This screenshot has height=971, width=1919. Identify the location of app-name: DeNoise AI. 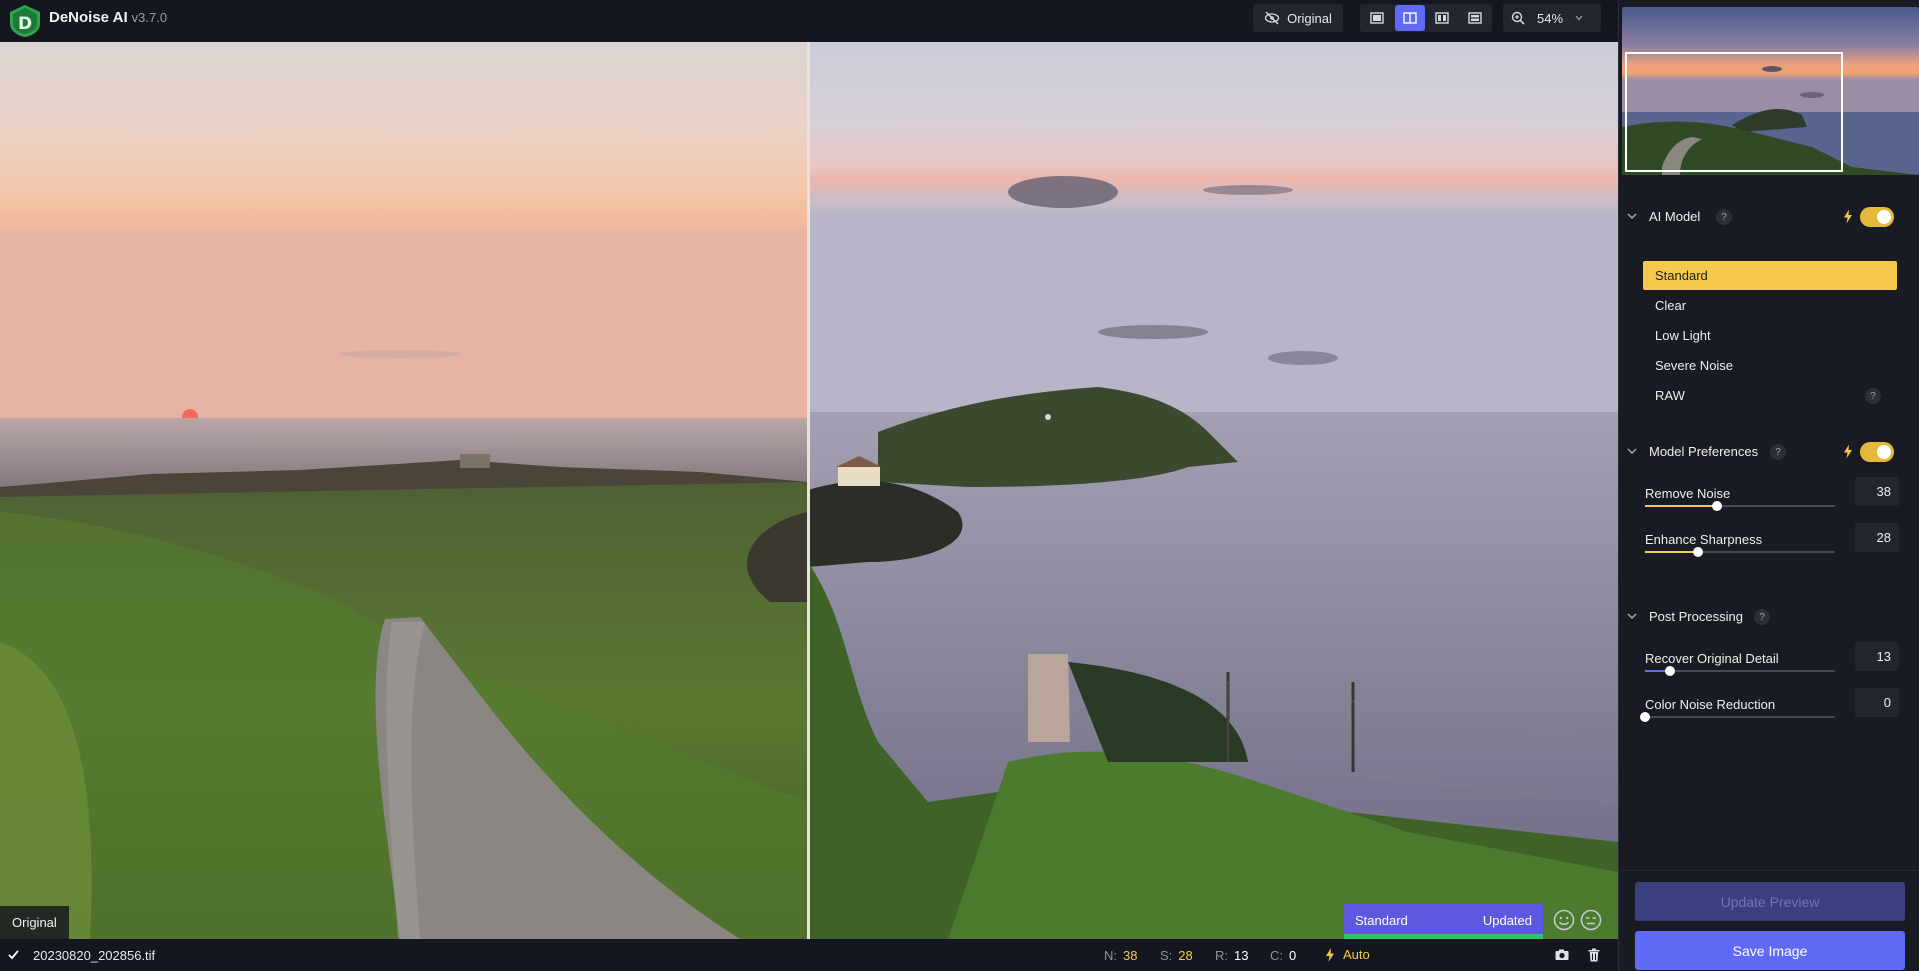
(88, 17).